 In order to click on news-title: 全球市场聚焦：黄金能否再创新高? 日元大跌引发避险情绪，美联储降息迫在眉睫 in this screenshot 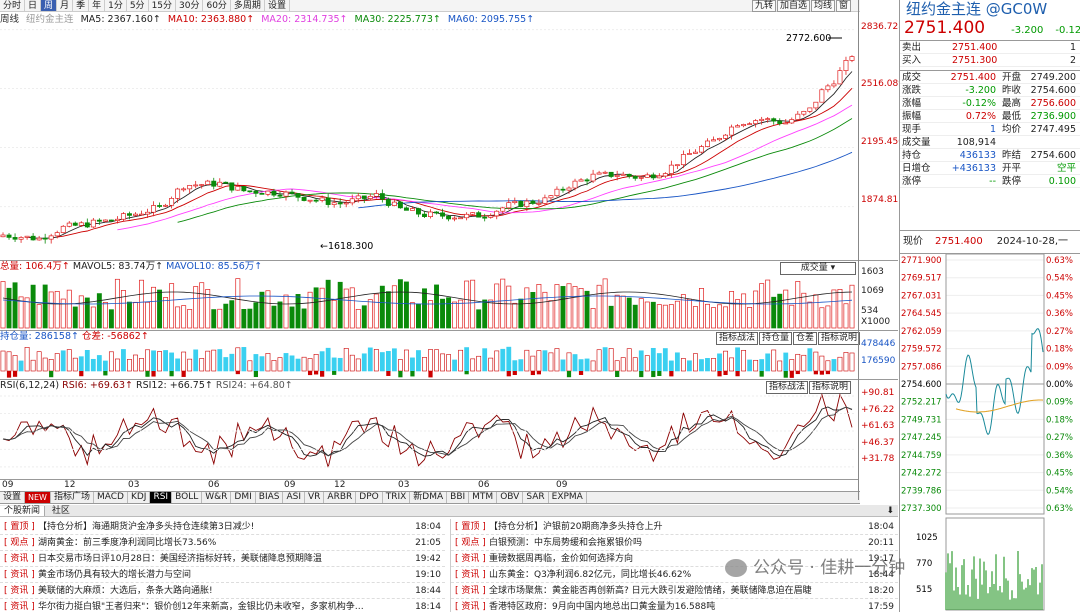, I will do `click(671, 590)`.